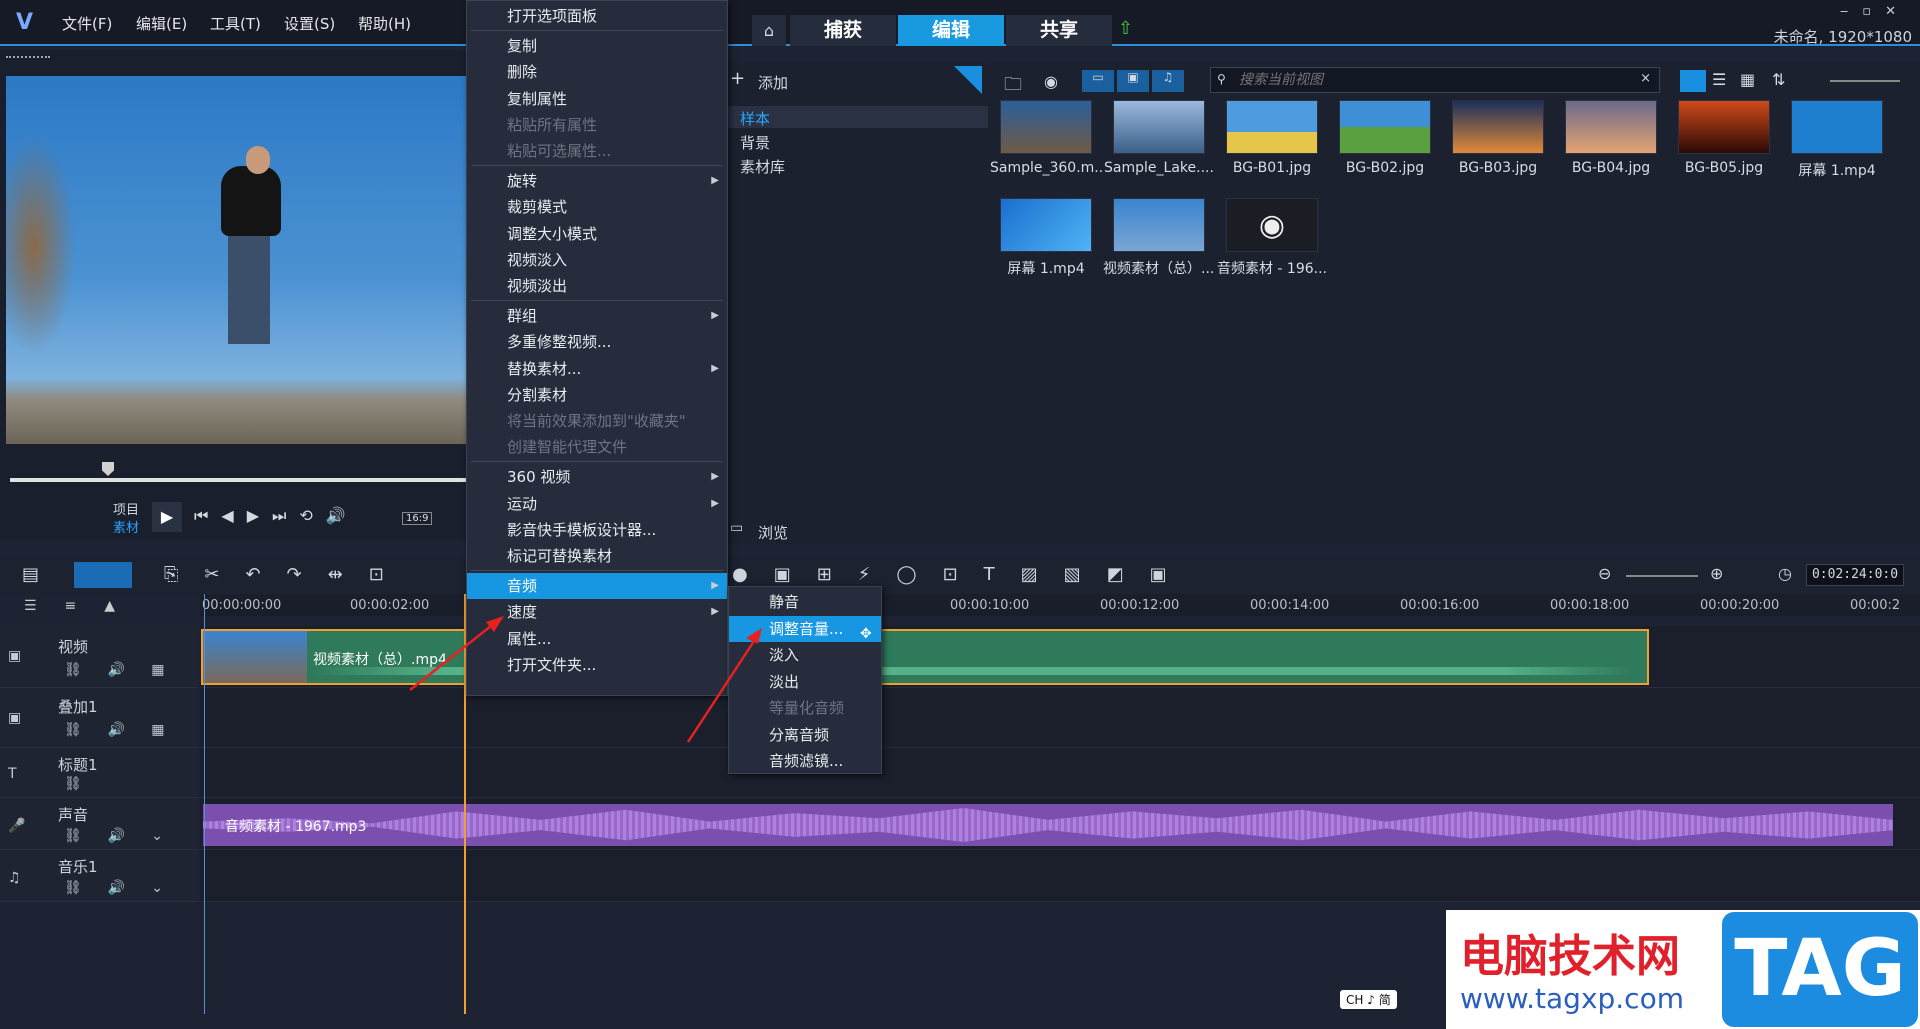 The height and width of the screenshot is (1029, 1920). Describe the element at coordinates (73, 784) in the screenshot. I see `track-controls: ⛓` at that location.